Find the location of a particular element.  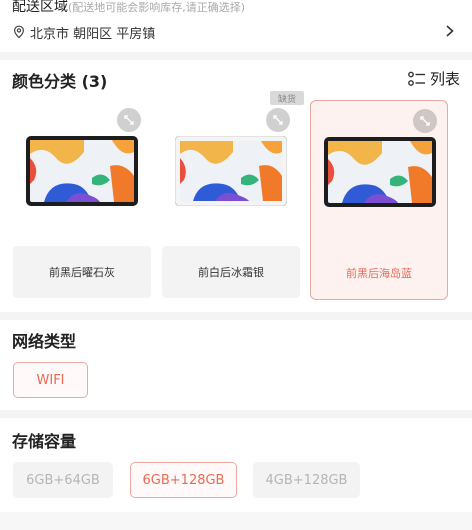

color-option-blue: 前黑后海岛蓝 is located at coordinates (379, 200).